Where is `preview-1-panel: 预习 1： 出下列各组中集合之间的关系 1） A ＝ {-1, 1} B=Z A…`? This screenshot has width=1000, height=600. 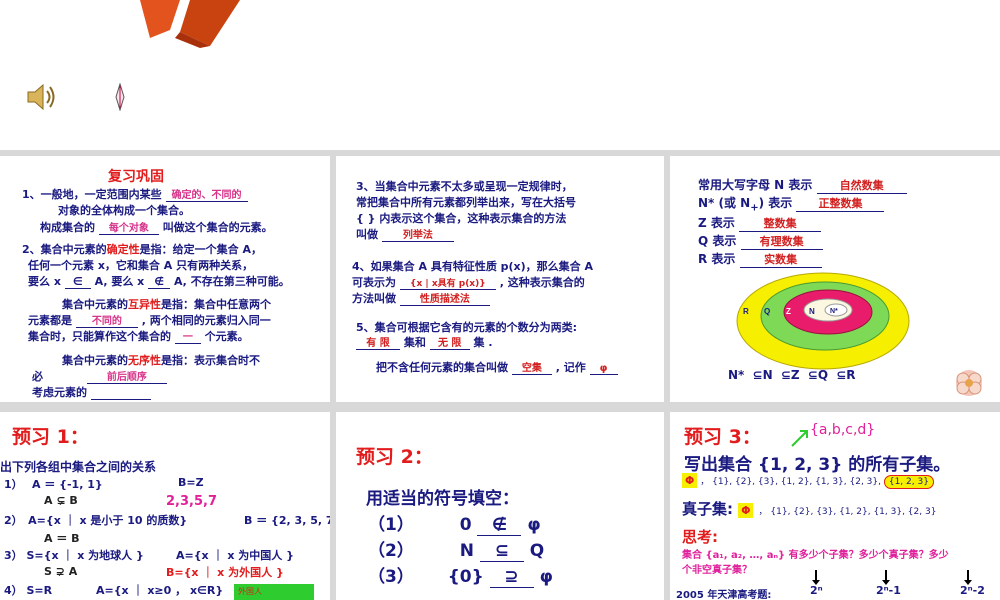 preview-1-panel: 预习 1： 出下列各组中集合之间的关系 1） A ＝ {-1, 1} B=Z A… is located at coordinates (165, 506).